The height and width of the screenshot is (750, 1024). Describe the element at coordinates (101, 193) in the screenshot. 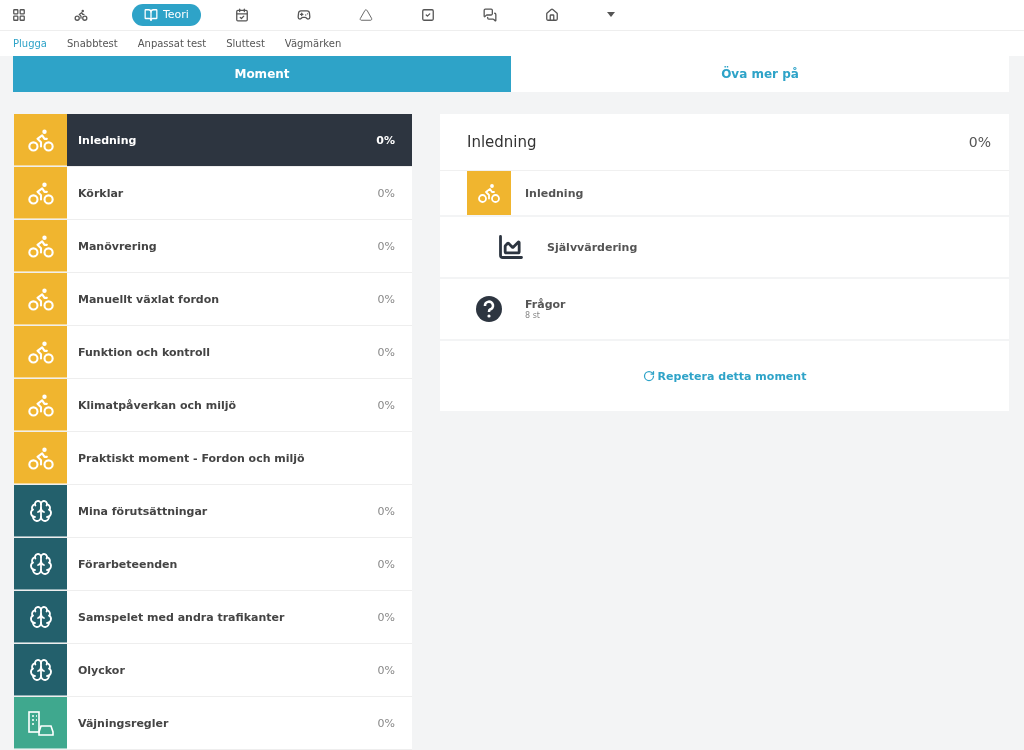

I see `module-title: Körklar` at that location.